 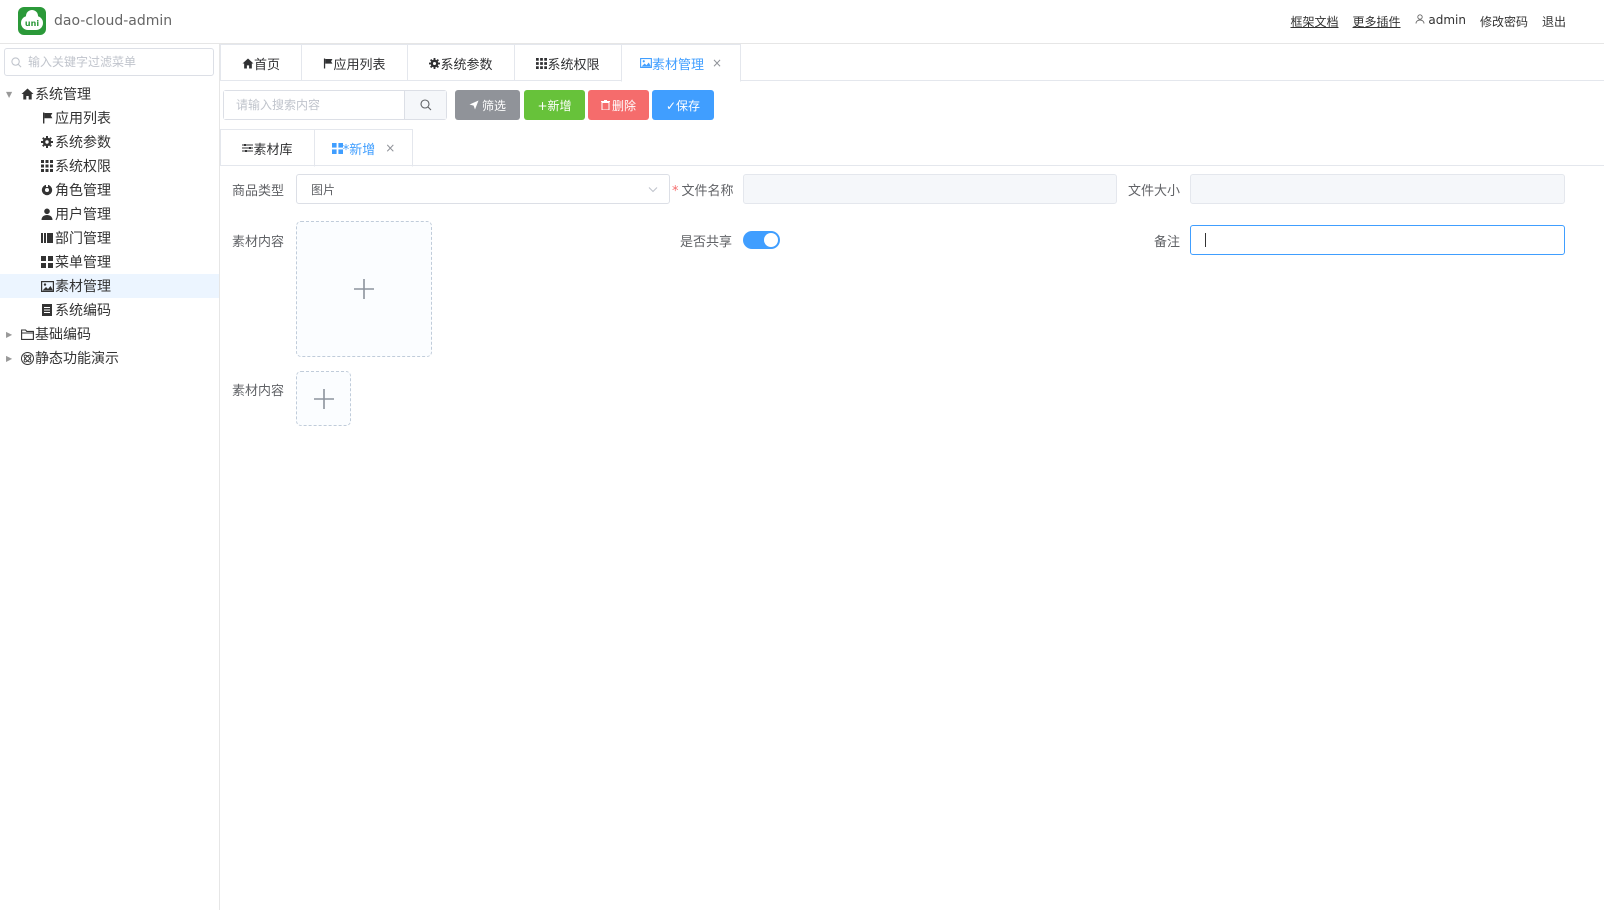 What do you see at coordinates (110, 477) in the screenshot?
I see `sidebar: ▼ 系统管理 应用列表 系统参数 系统权限 角色管理 用户管理 部门管理` at bounding box center [110, 477].